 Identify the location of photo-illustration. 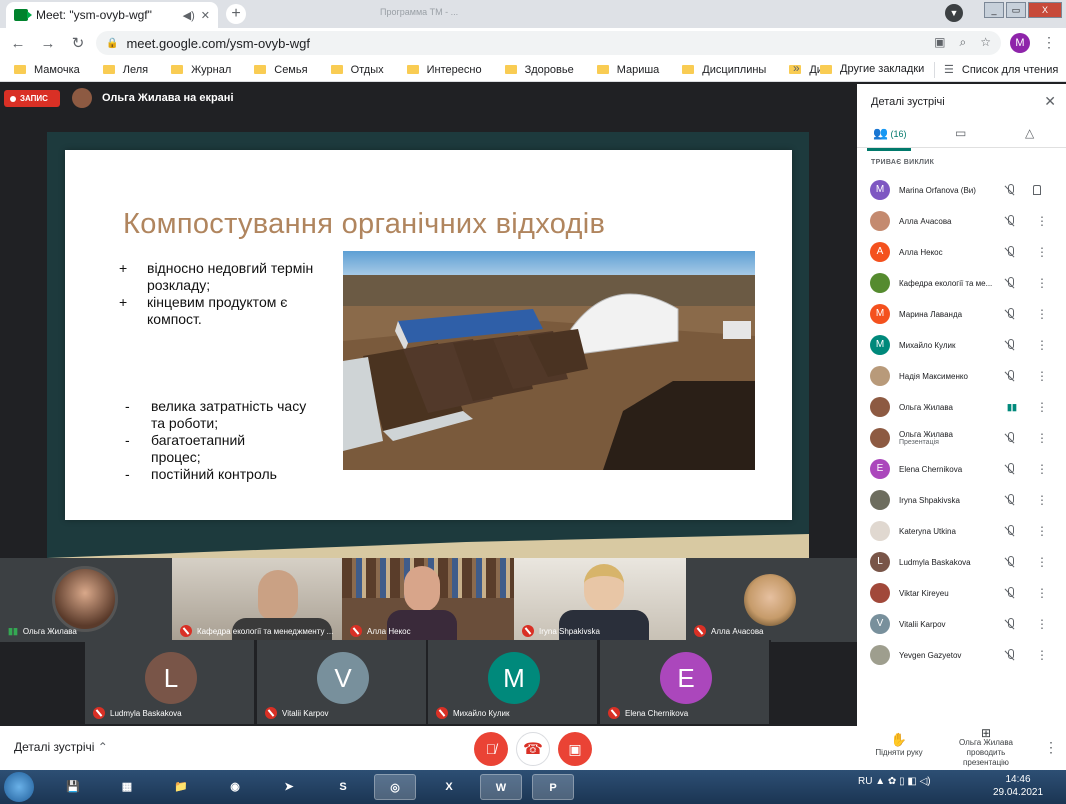
(549, 360).